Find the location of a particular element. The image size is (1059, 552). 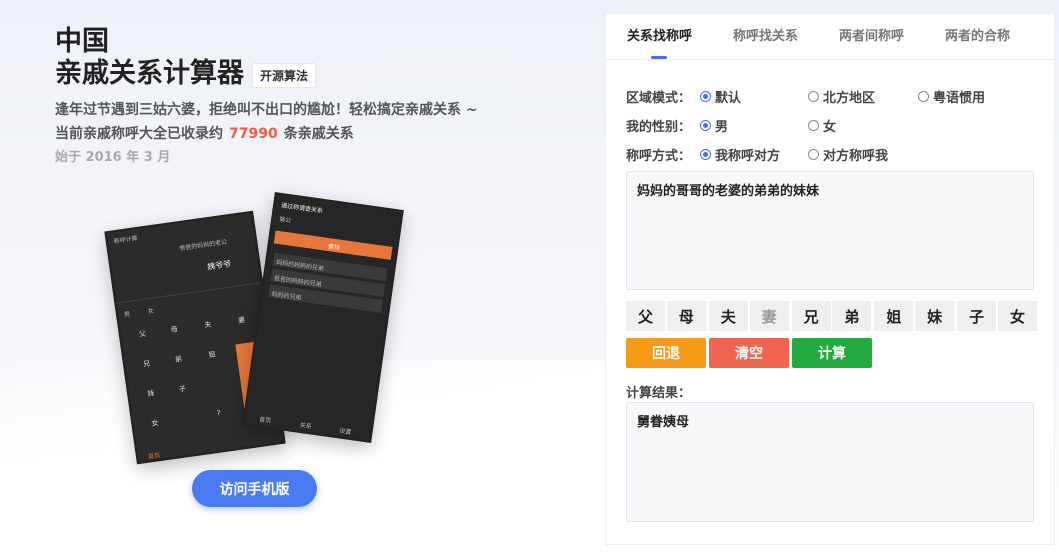

gender-row: 我的性别： 男 女 is located at coordinates (831, 125).